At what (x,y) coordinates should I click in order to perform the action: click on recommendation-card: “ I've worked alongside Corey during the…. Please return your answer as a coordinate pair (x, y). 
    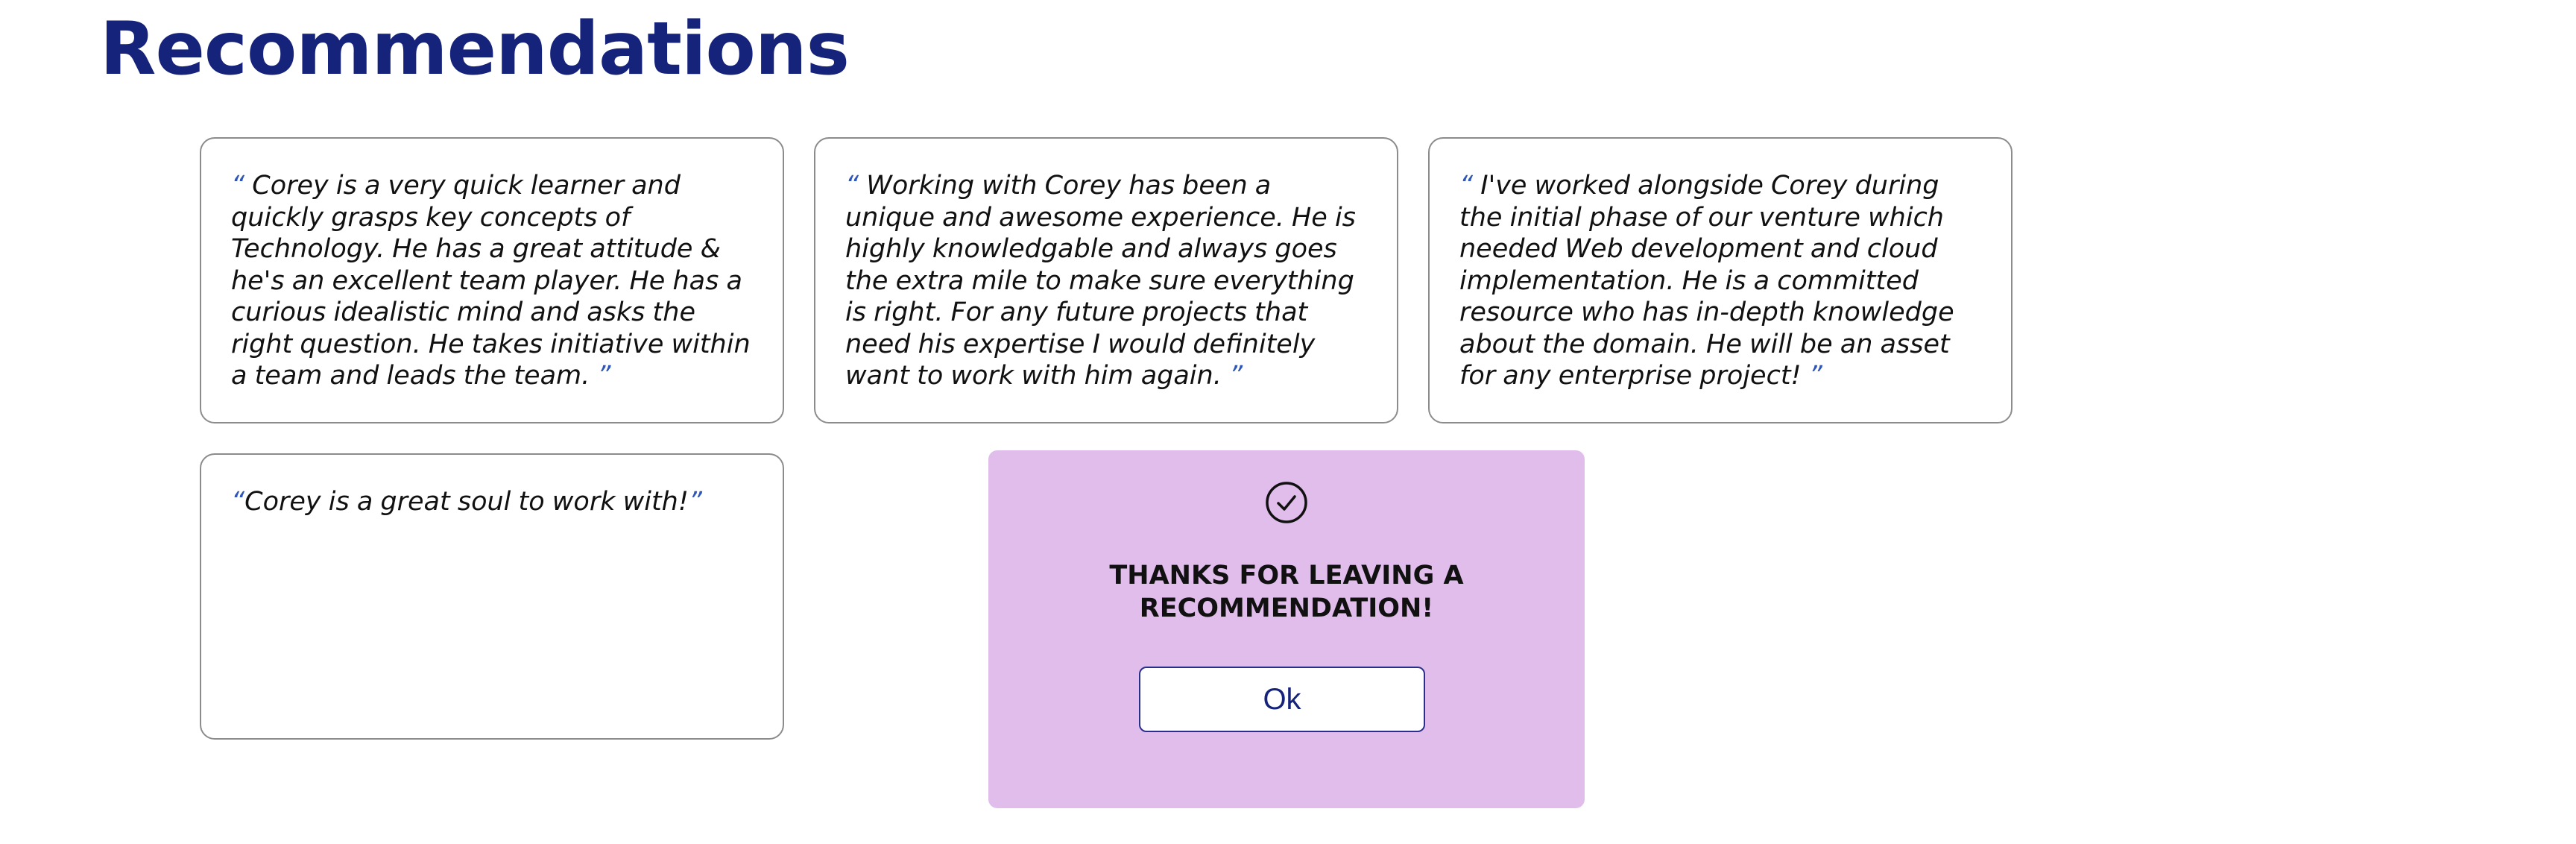
    Looking at the image, I should click on (1720, 280).